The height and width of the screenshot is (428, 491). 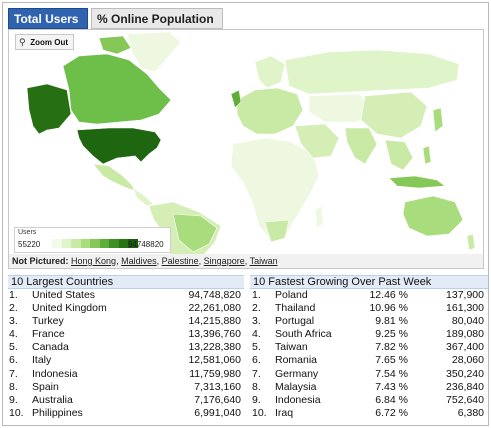 I want to click on largest-country-row: 6. Italy 12,581,060, so click(x=126, y=360).